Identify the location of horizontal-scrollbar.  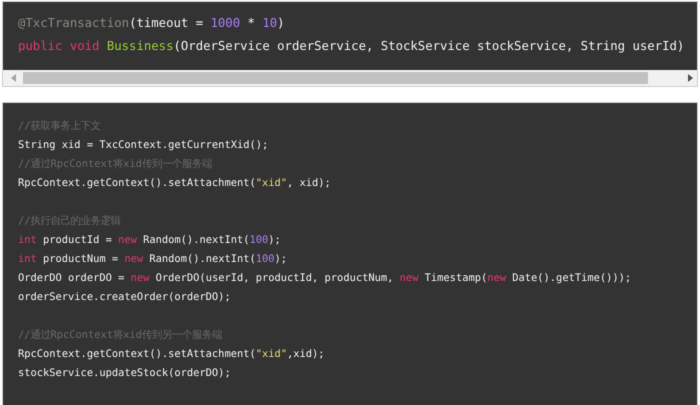
(350, 78).